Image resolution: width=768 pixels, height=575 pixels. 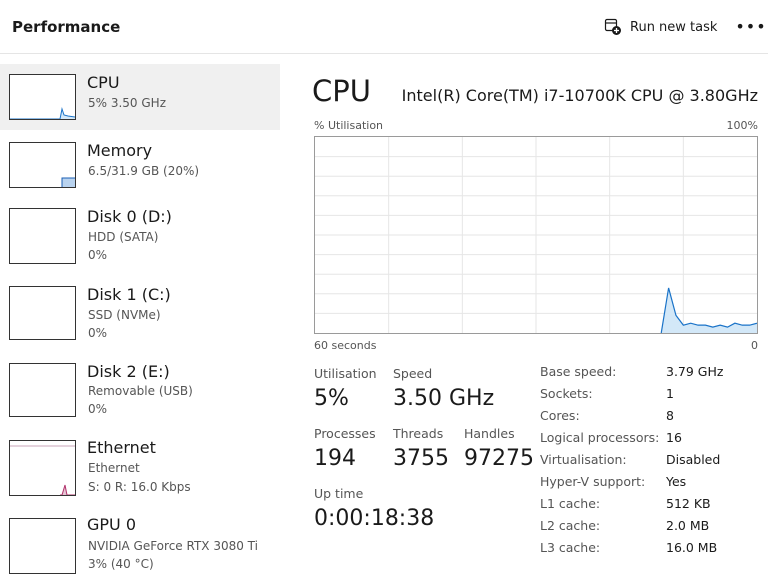 I want to click on disk-2-thumbnail-graph, so click(x=42, y=390).